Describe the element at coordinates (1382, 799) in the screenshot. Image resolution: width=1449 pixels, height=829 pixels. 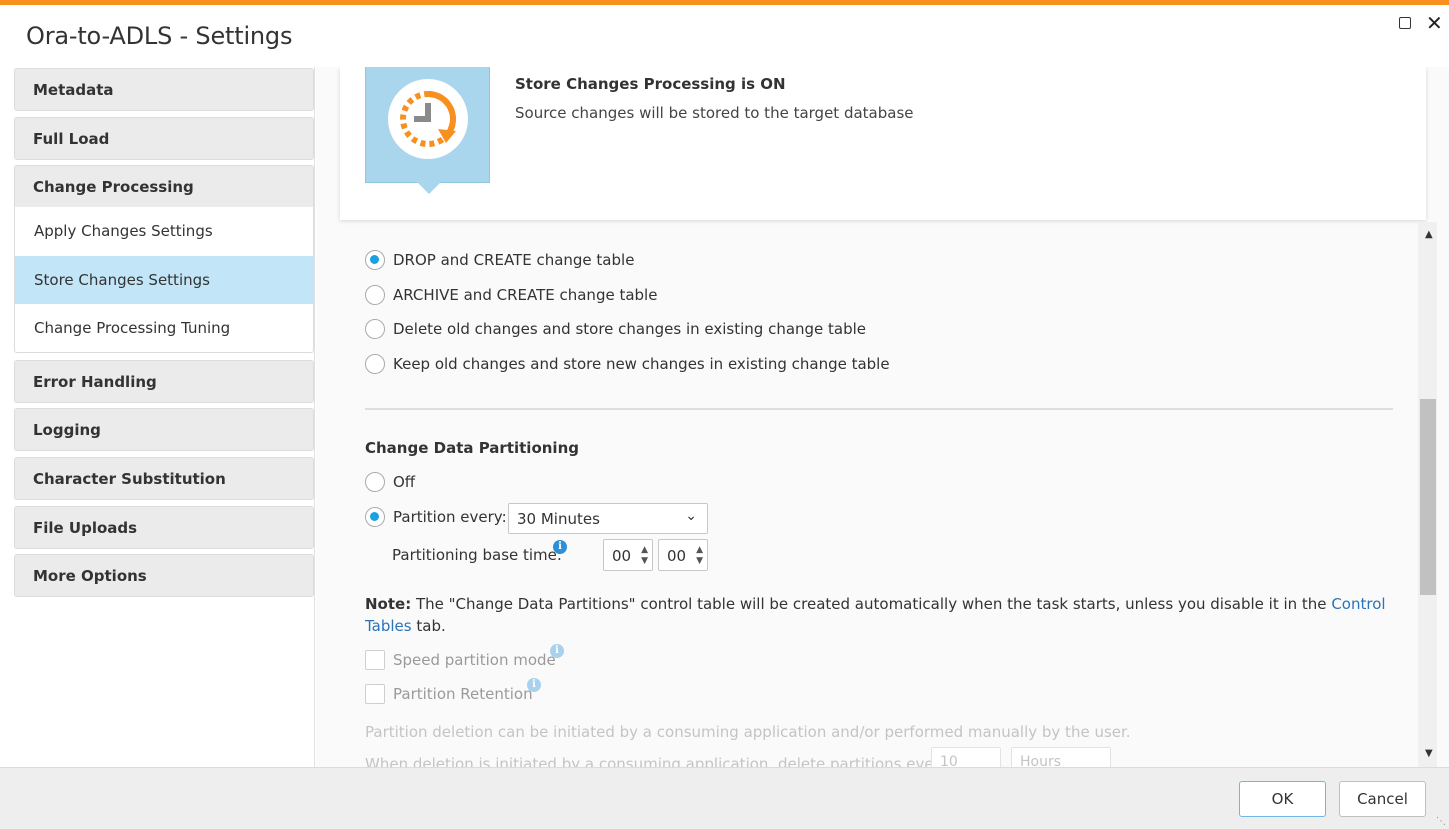
I see `cancel-button: Cancel` at that location.